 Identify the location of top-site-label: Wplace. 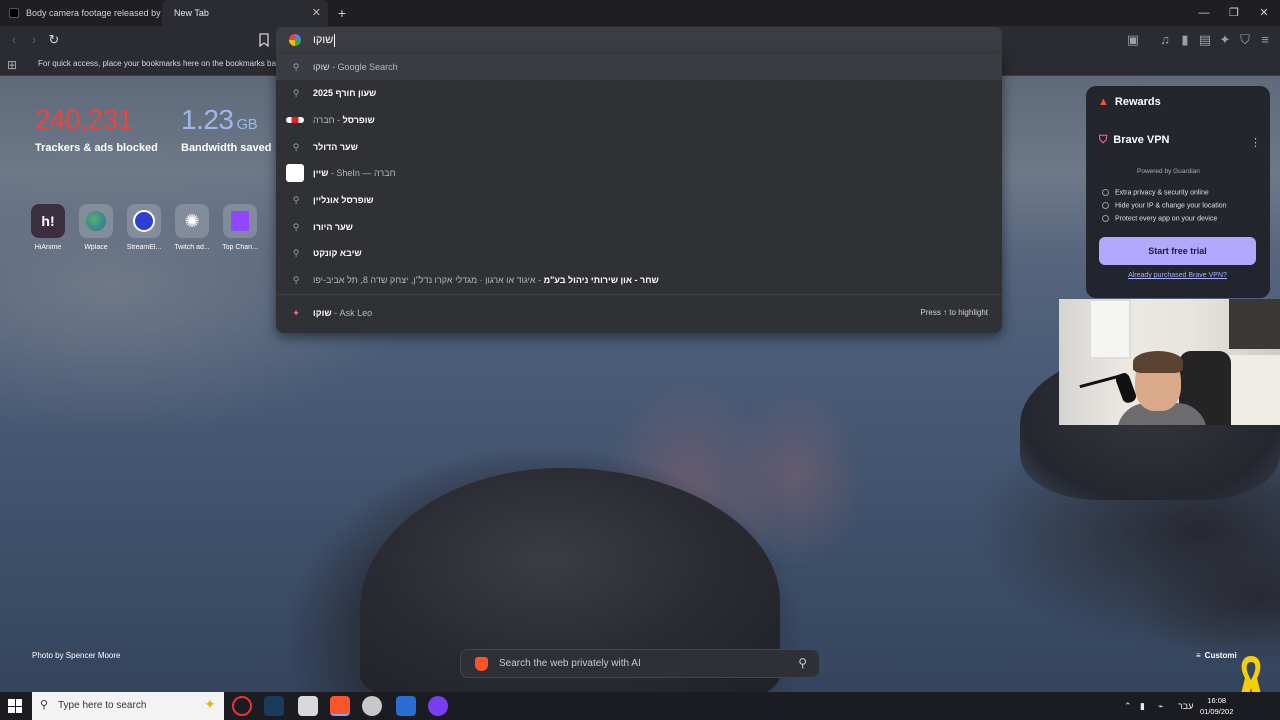
(96, 247).